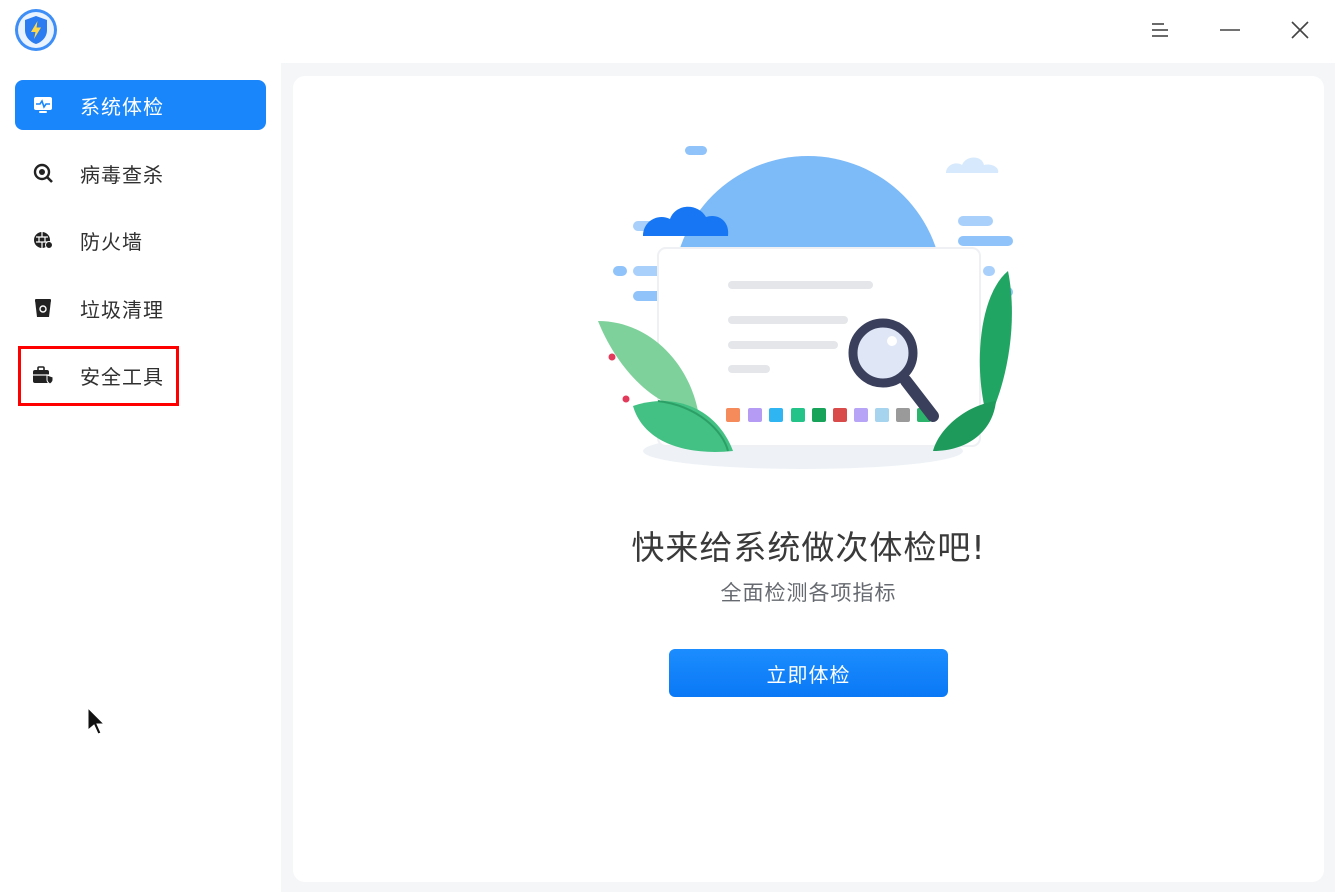  I want to click on close-icon, so click(1300, 30).